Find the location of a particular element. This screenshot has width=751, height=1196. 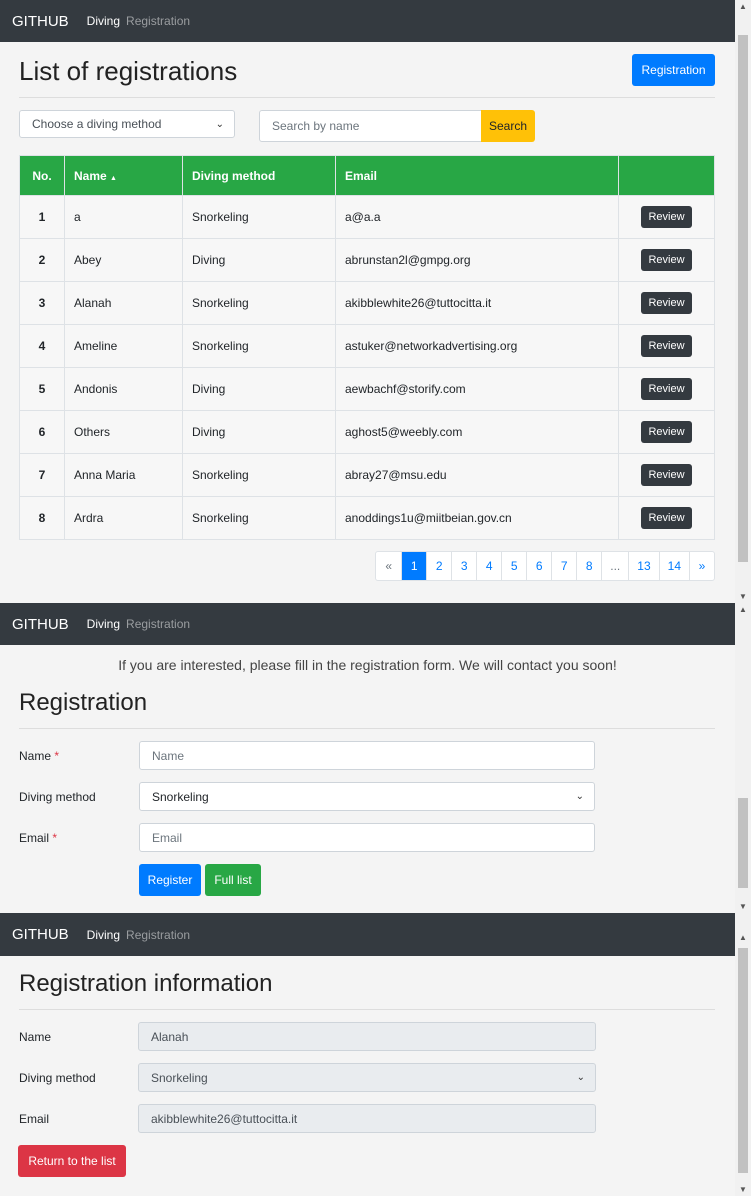

cell-email: aghost5@weebly.com is located at coordinates (477, 432).